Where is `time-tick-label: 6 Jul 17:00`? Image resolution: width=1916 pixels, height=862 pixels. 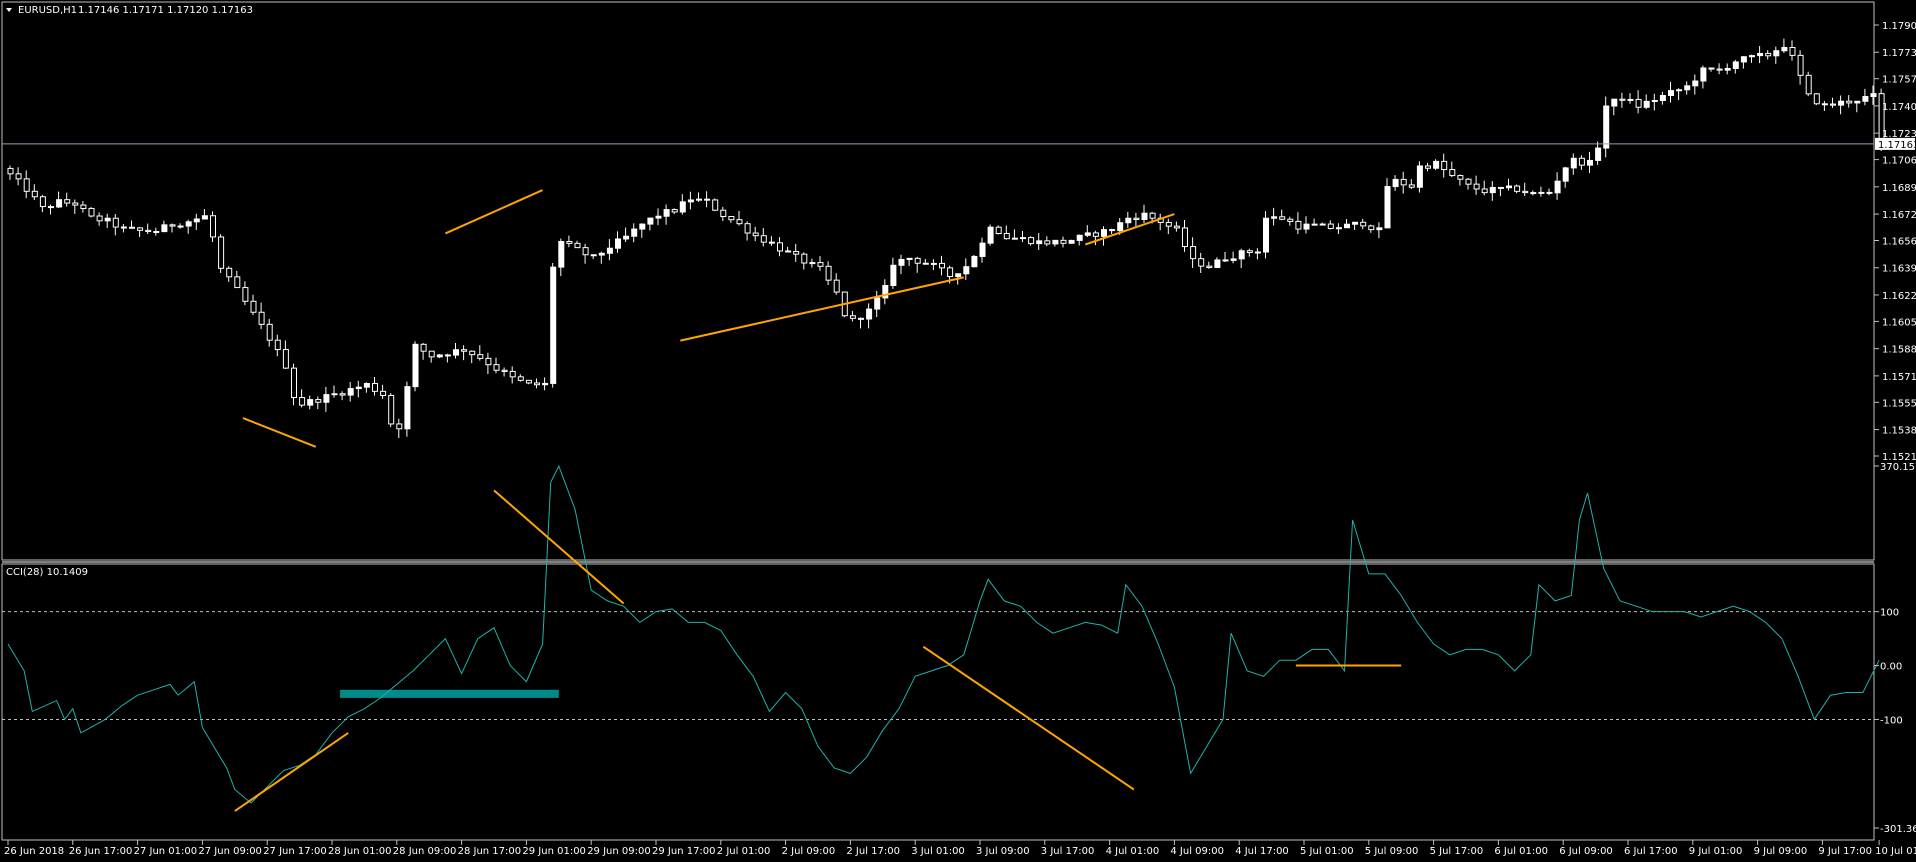
time-tick-label: 6 Jul 17:00 is located at coordinates (1651, 851).